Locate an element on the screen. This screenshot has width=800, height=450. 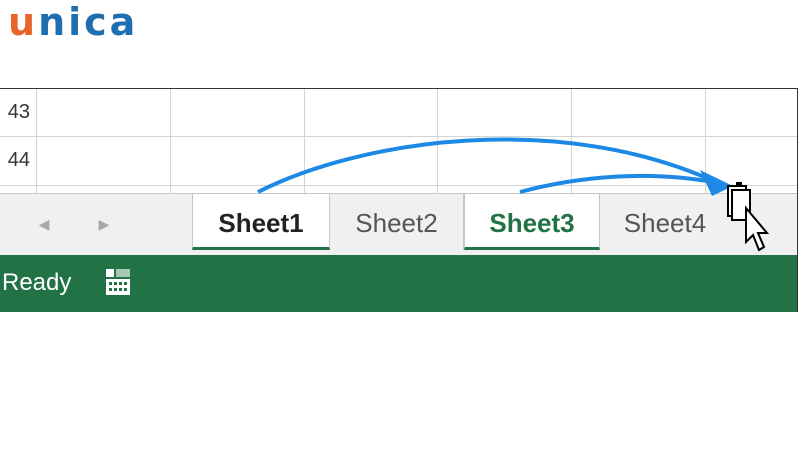
unica-logo: unica is located at coordinates (73, 22).